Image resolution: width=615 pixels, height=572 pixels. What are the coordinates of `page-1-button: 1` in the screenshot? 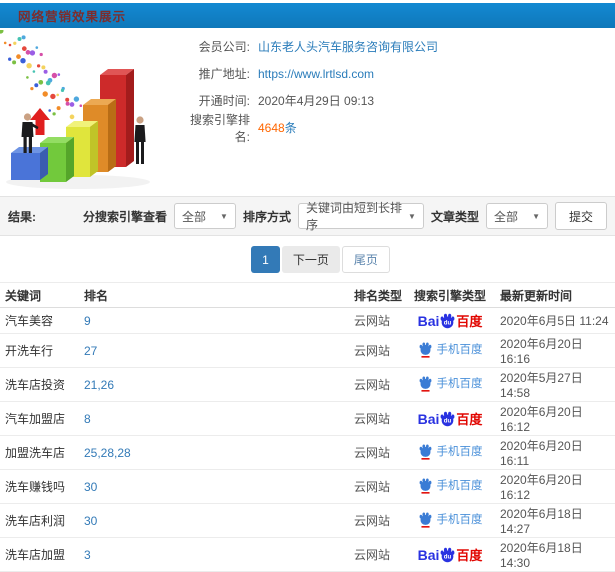 It's located at (265, 259).